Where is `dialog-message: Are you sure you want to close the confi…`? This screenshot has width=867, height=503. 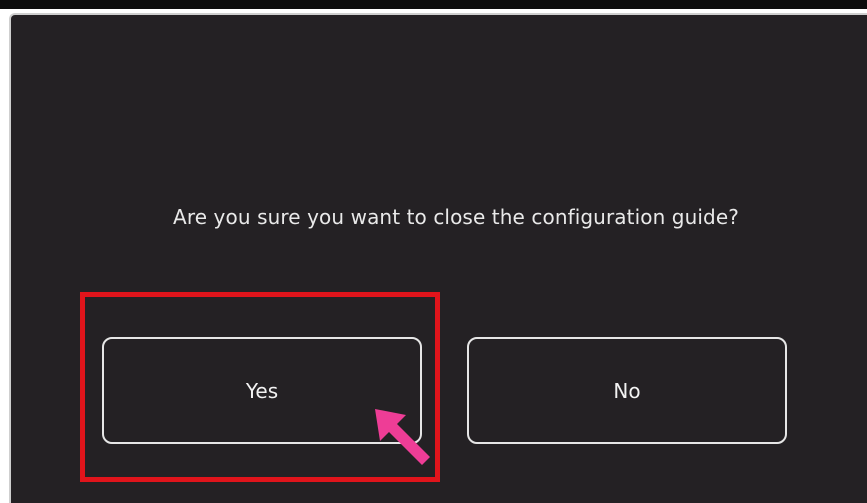 dialog-message: Are you sure you want to close the confi… is located at coordinates (456, 217).